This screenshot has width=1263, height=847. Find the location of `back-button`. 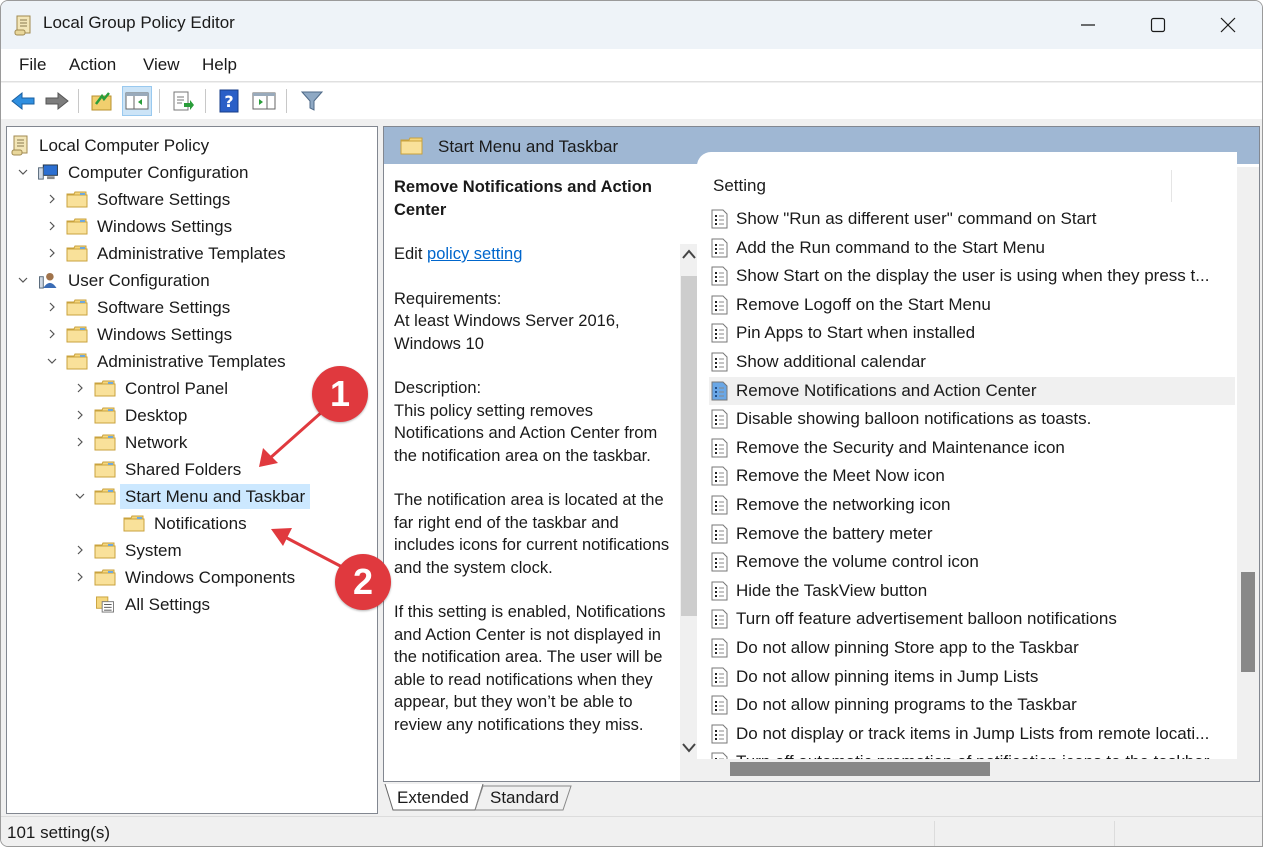

back-button is located at coordinates (23, 101).